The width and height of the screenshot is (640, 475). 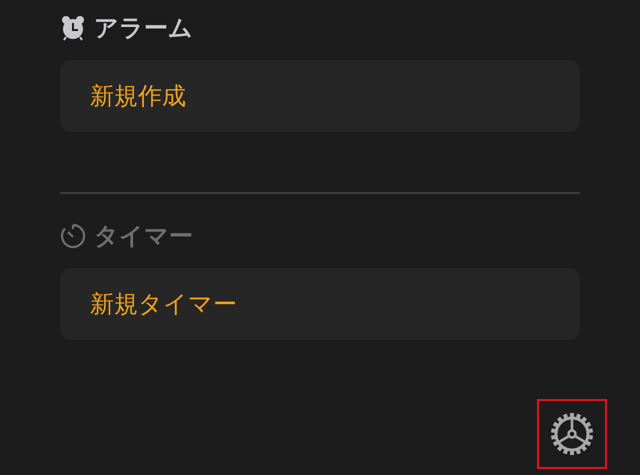 I want to click on settings-icon, so click(x=572, y=434).